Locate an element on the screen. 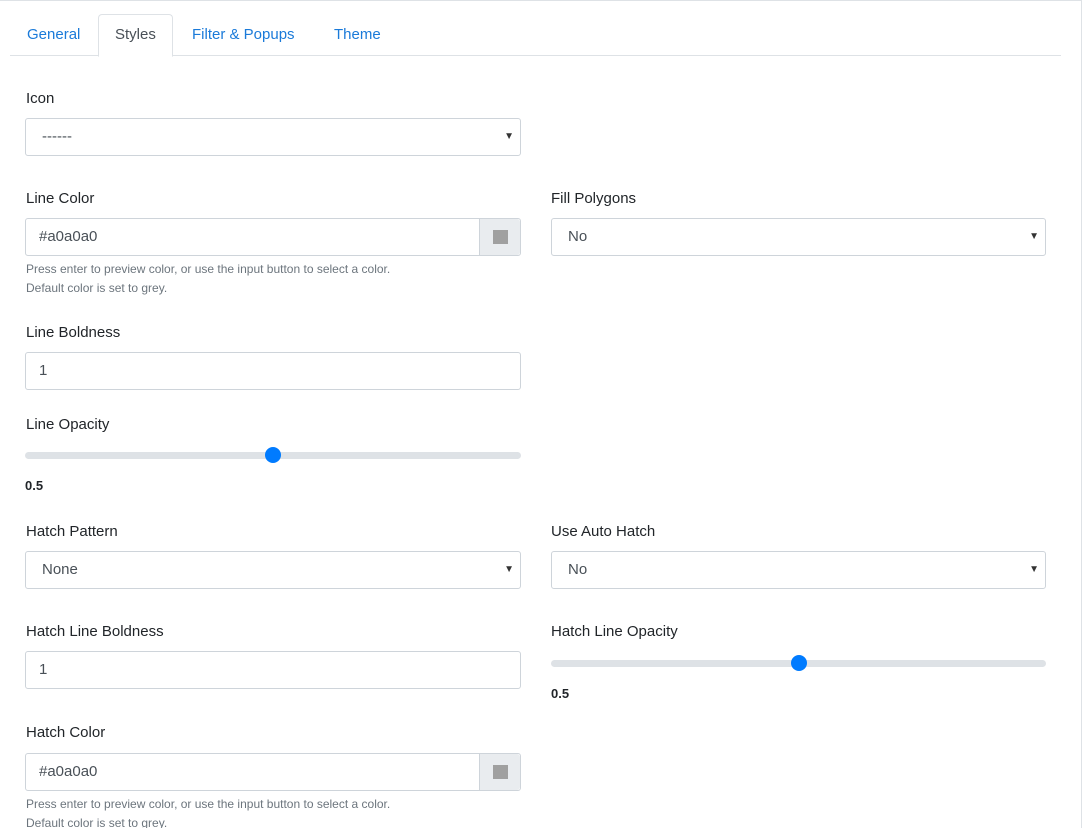 The width and height of the screenshot is (1082, 828). fill-polygons-select: No ▼ is located at coordinates (798, 237).